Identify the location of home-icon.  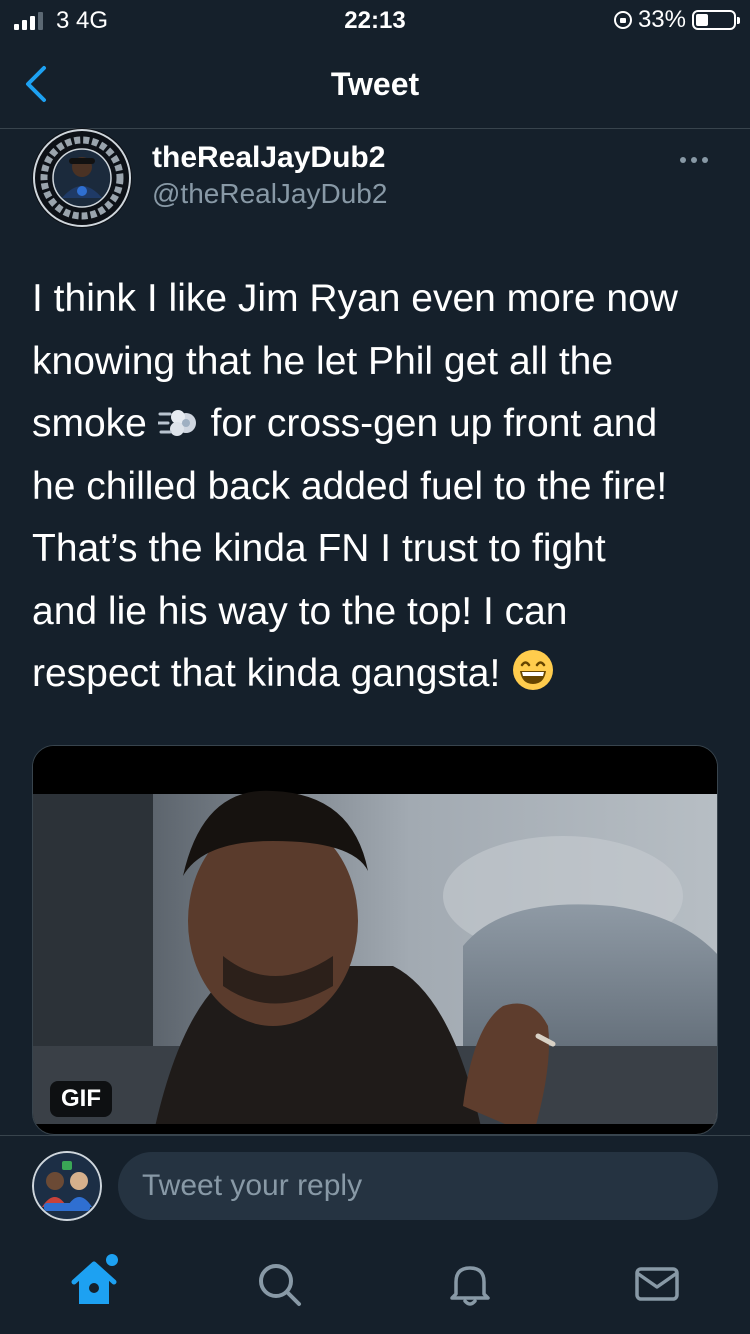
(94, 1279).